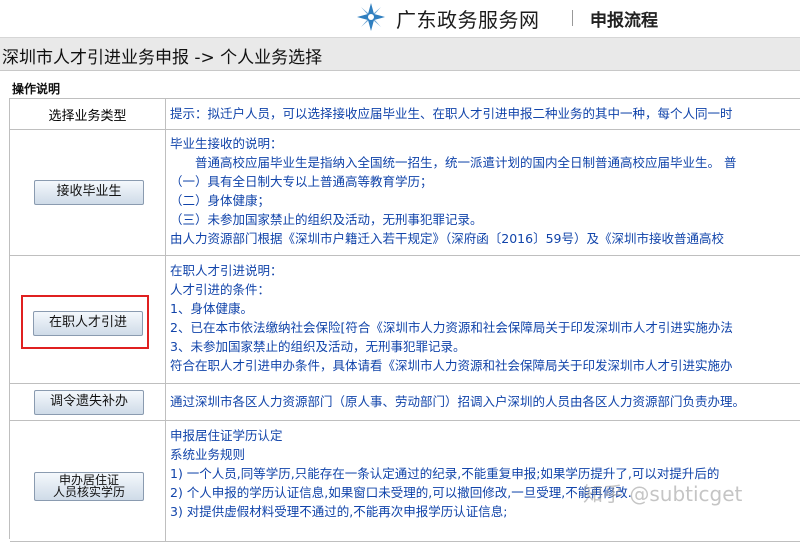 This screenshot has height=546, width=800. What do you see at coordinates (371, 17) in the screenshot?
I see `guangdong-gov-logo-icon` at bounding box center [371, 17].